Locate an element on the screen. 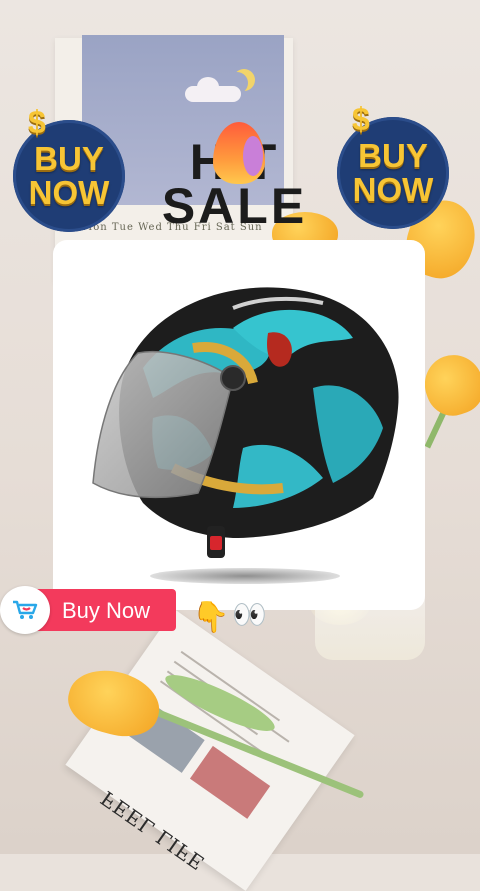  cart-badge is located at coordinates (25, 610).